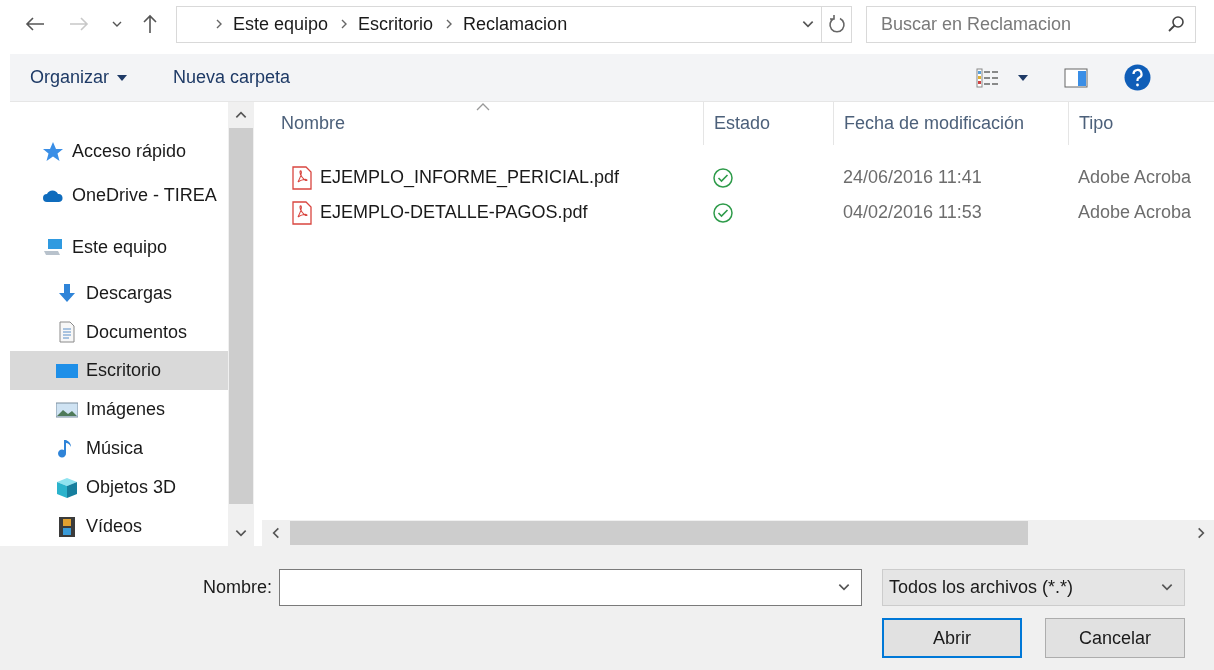 The image size is (1214, 670). I want to click on column-header: Tipo, so click(1141, 123).